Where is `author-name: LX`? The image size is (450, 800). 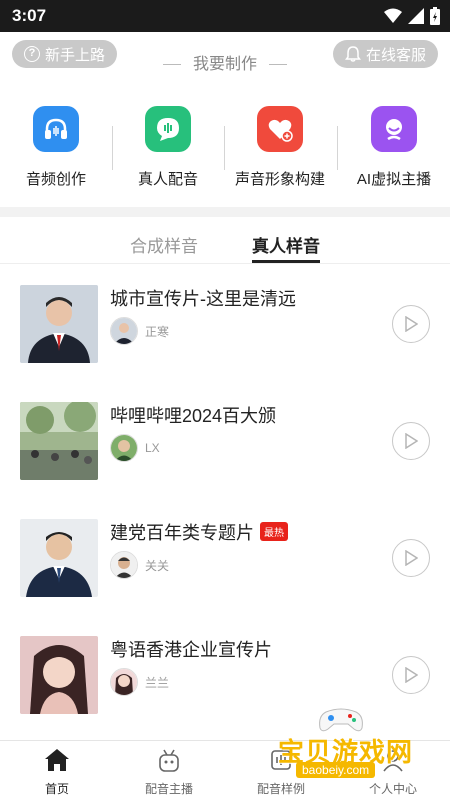
author-name: LX is located at coordinates (152, 448).